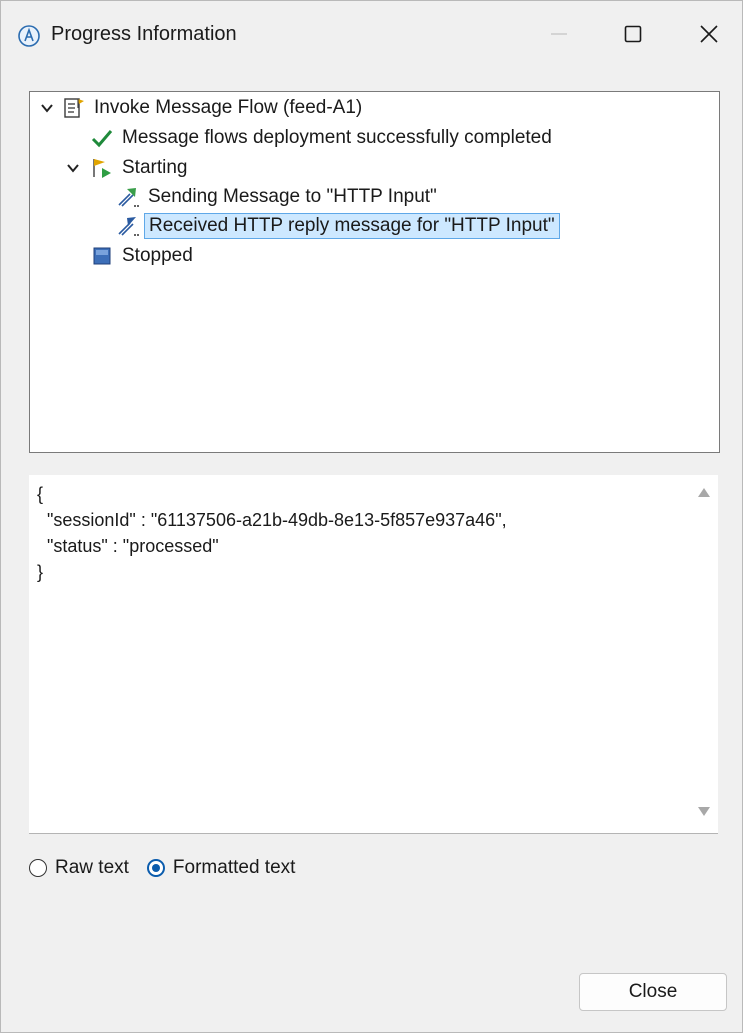  Describe the element at coordinates (38, 868) in the screenshot. I see `radio-unchecked-icon` at that location.